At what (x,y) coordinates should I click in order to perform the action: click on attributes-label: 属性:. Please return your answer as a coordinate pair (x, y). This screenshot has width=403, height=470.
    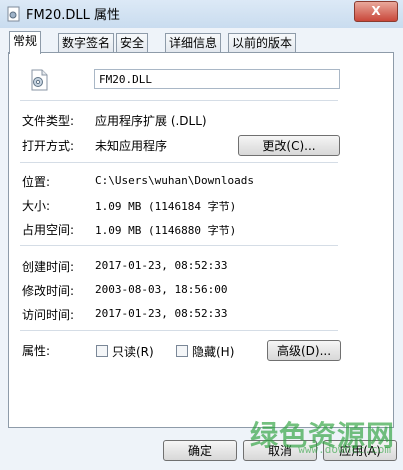
    Looking at the image, I should click on (36, 351).